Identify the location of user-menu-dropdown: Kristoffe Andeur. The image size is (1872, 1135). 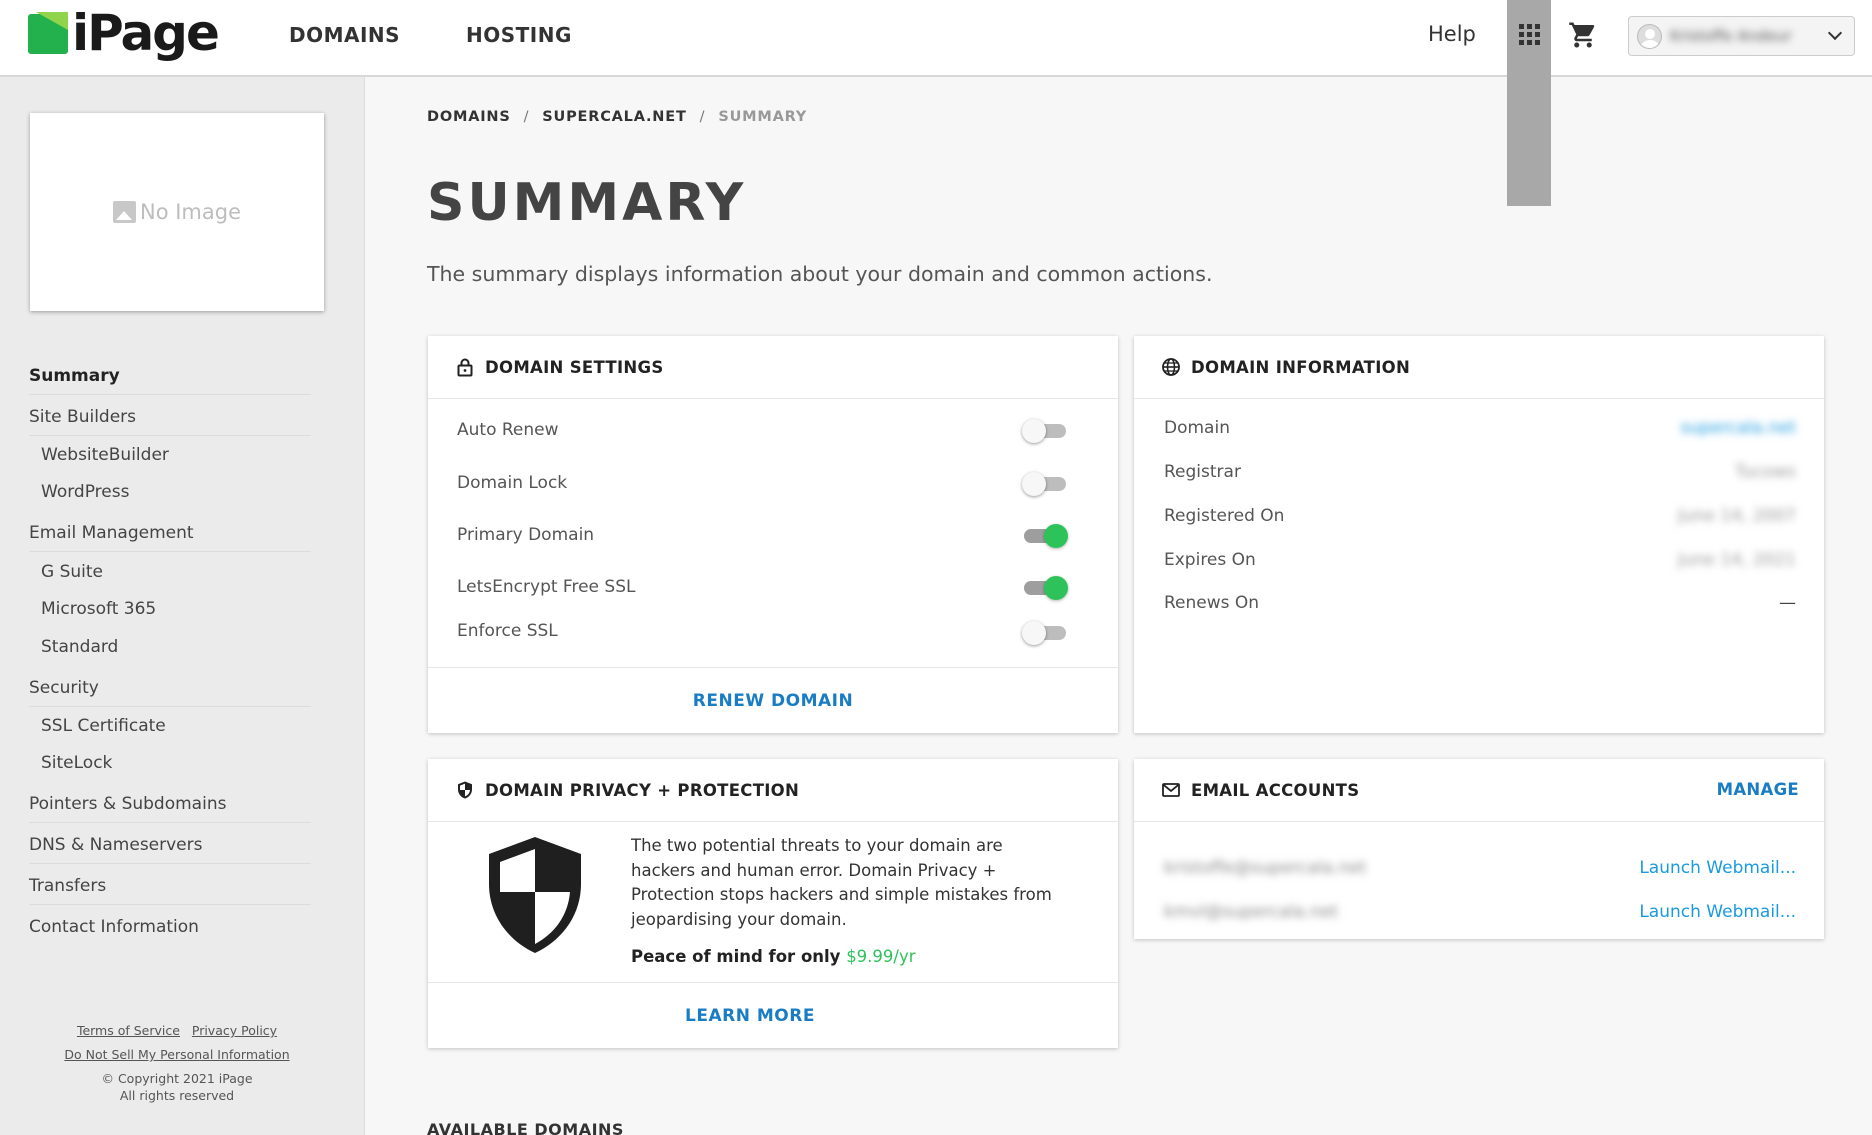
(1741, 36).